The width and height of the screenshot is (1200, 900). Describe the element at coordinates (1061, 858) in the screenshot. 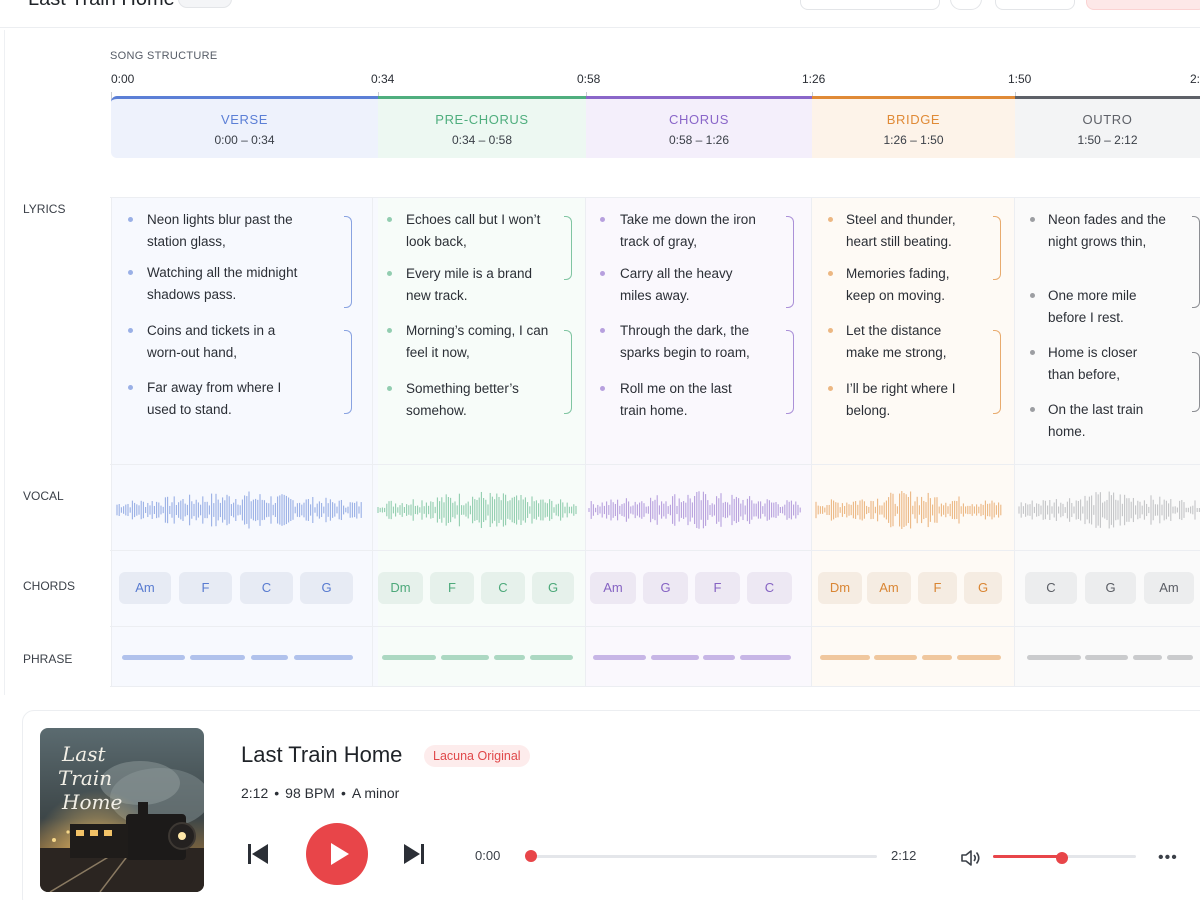

I see `volume-knob` at that location.